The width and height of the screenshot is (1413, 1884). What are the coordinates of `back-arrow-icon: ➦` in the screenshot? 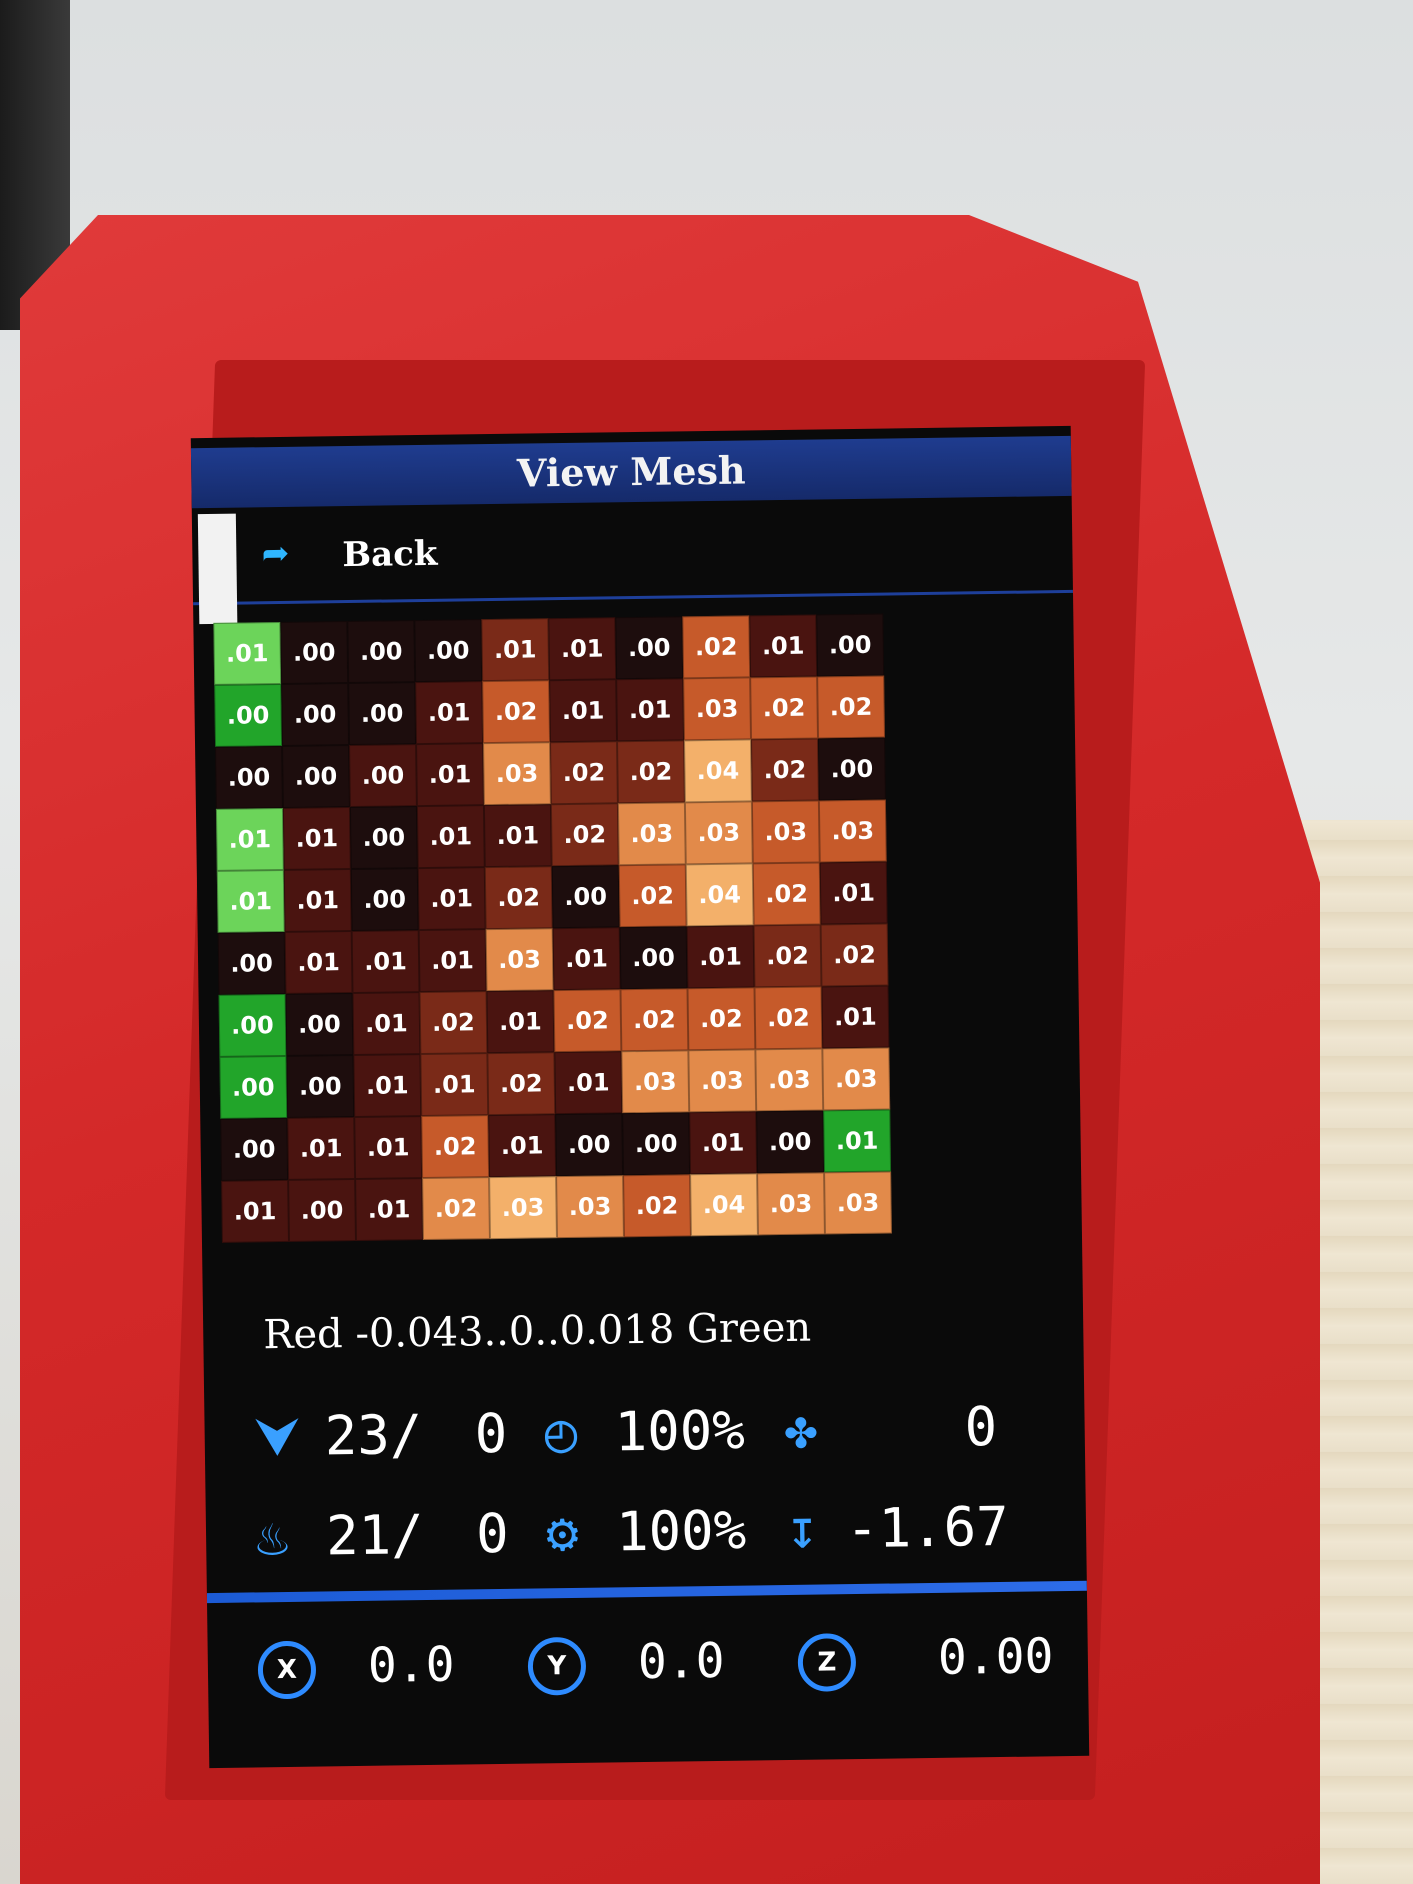 It's located at (276, 555).